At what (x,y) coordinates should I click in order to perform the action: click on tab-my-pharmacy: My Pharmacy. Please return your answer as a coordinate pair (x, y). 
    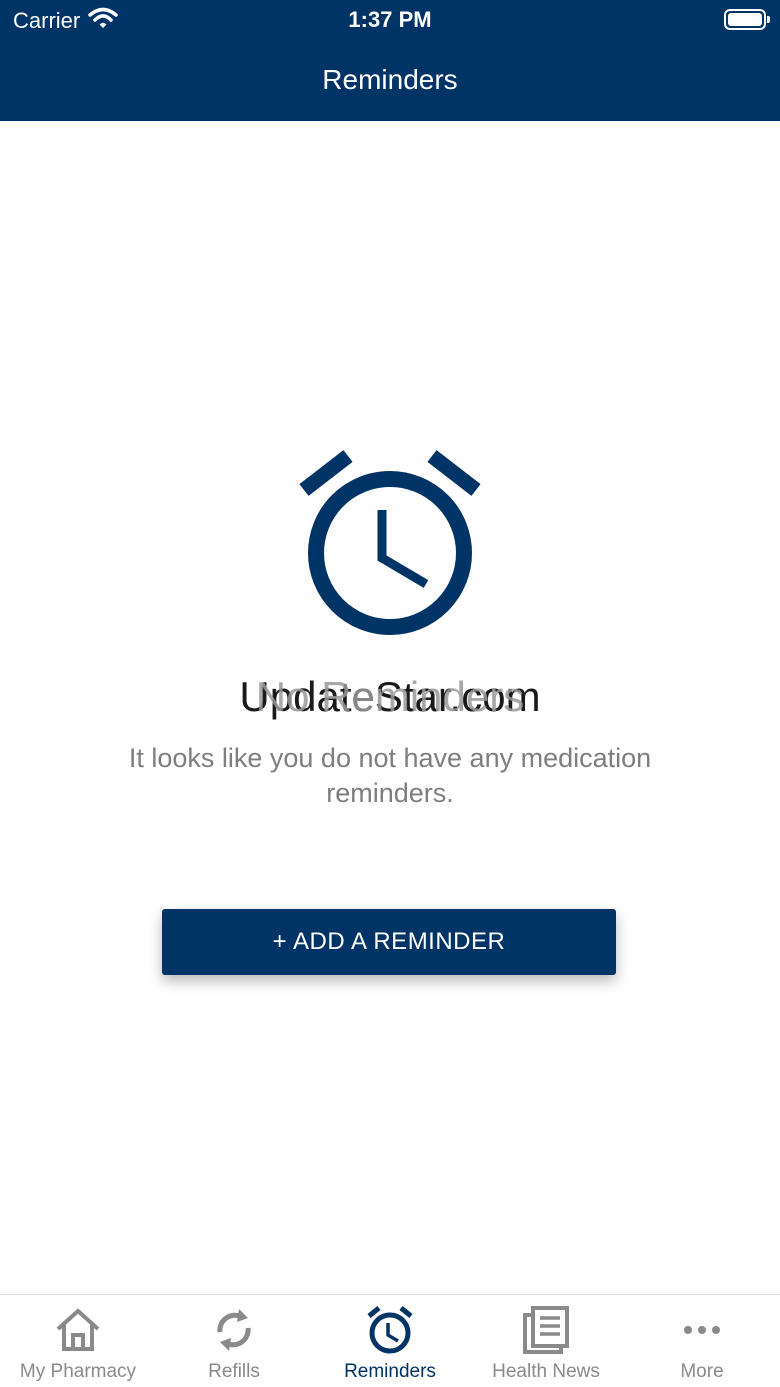
    Looking at the image, I should click on (78, 1341).